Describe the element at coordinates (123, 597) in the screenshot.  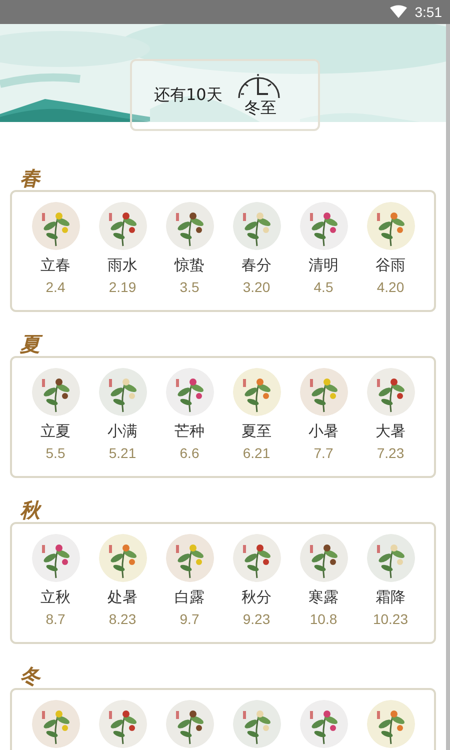
I see `term-name: 处暑` at that location.